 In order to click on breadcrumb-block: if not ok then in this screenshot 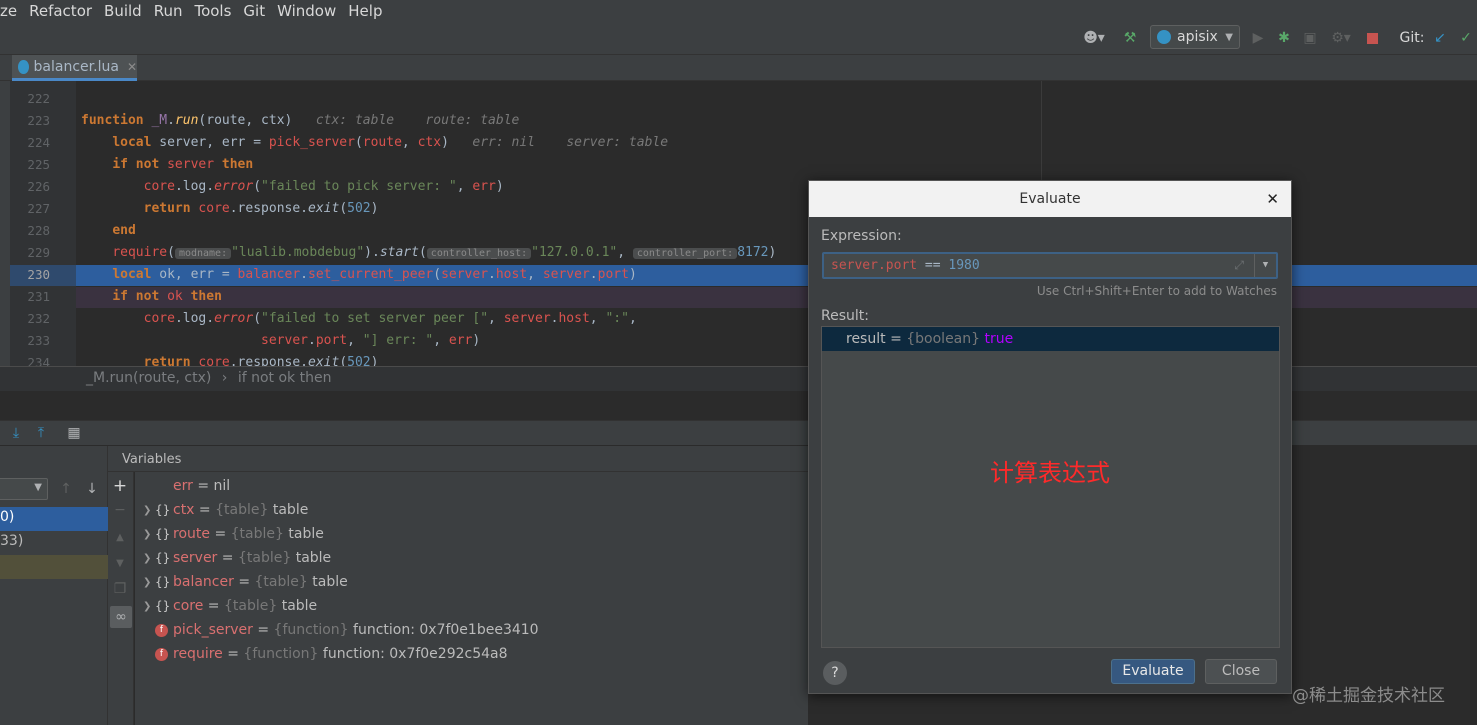, I will do `click(285, 378)`.